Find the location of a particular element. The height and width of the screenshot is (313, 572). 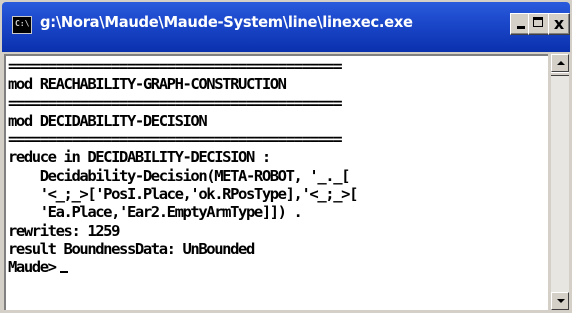

maximize-icon is located at coordinates (539, 24).